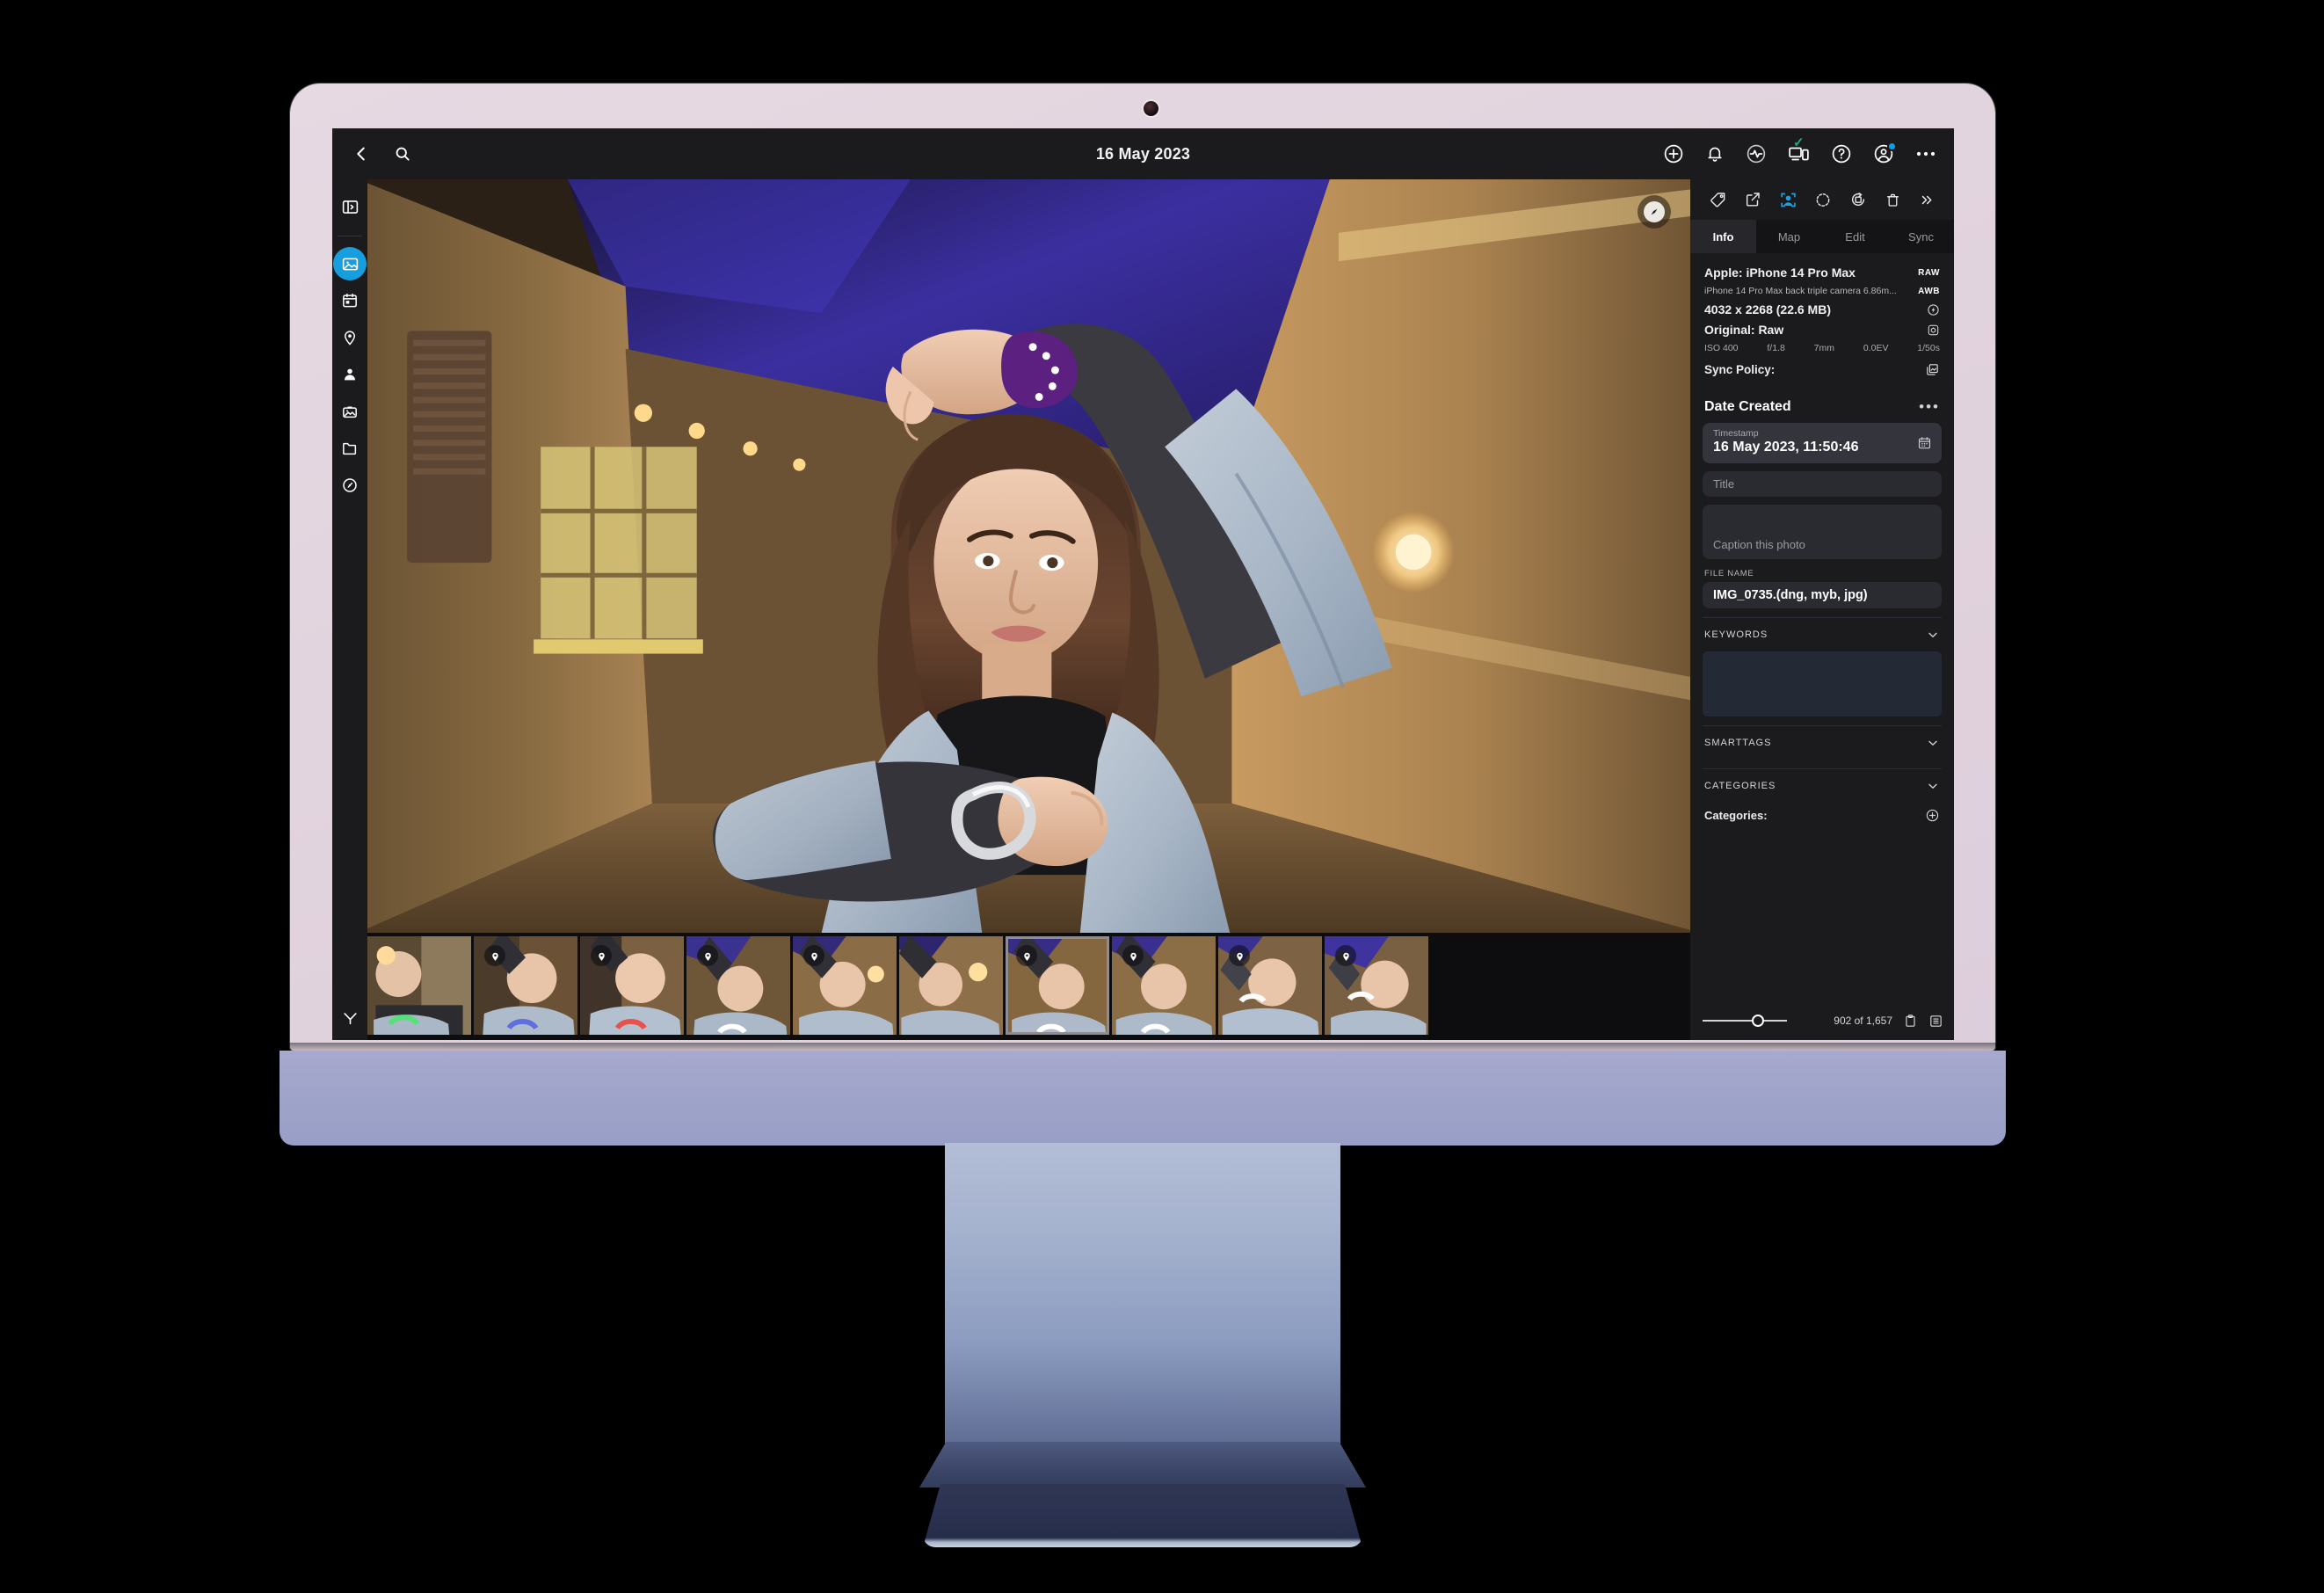  Describe the element at coordinates (1822, 635) in the screenshot. I see `accordion-keywords: KEYWORDS` at that location.